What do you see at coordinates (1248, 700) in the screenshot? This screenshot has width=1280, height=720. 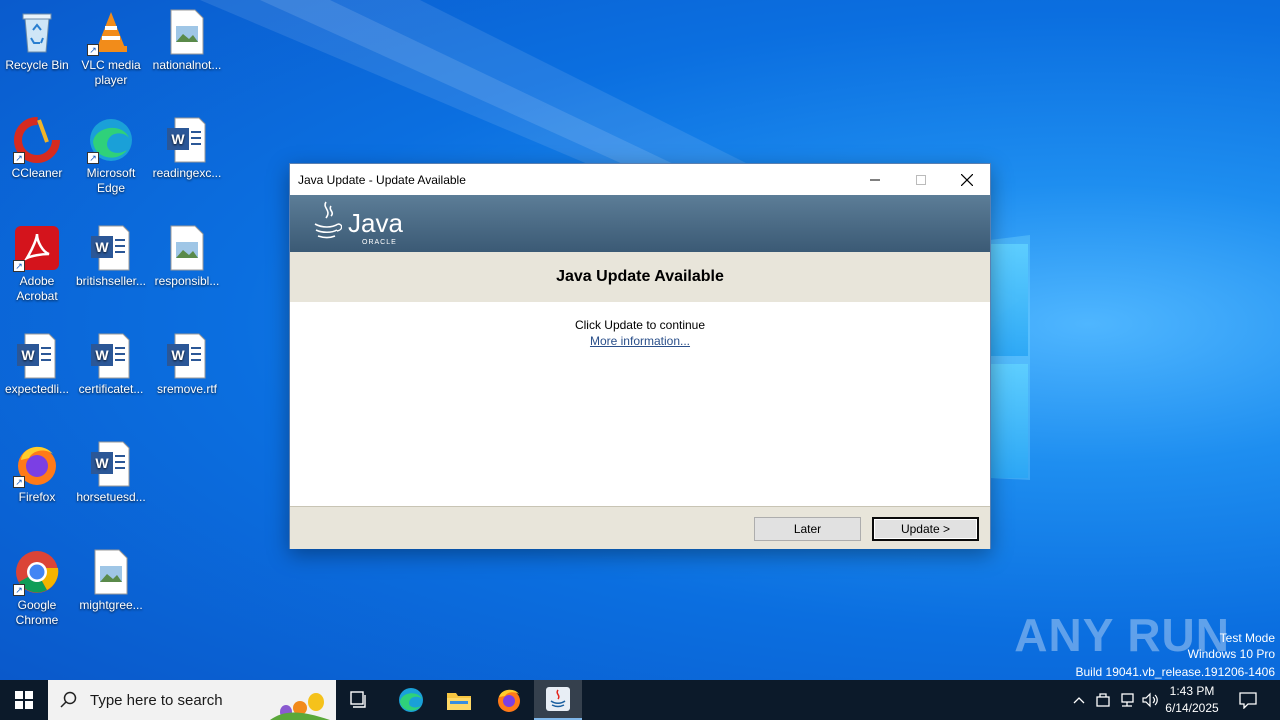 I see `action-center-button` at bounding box center [1248, 700].